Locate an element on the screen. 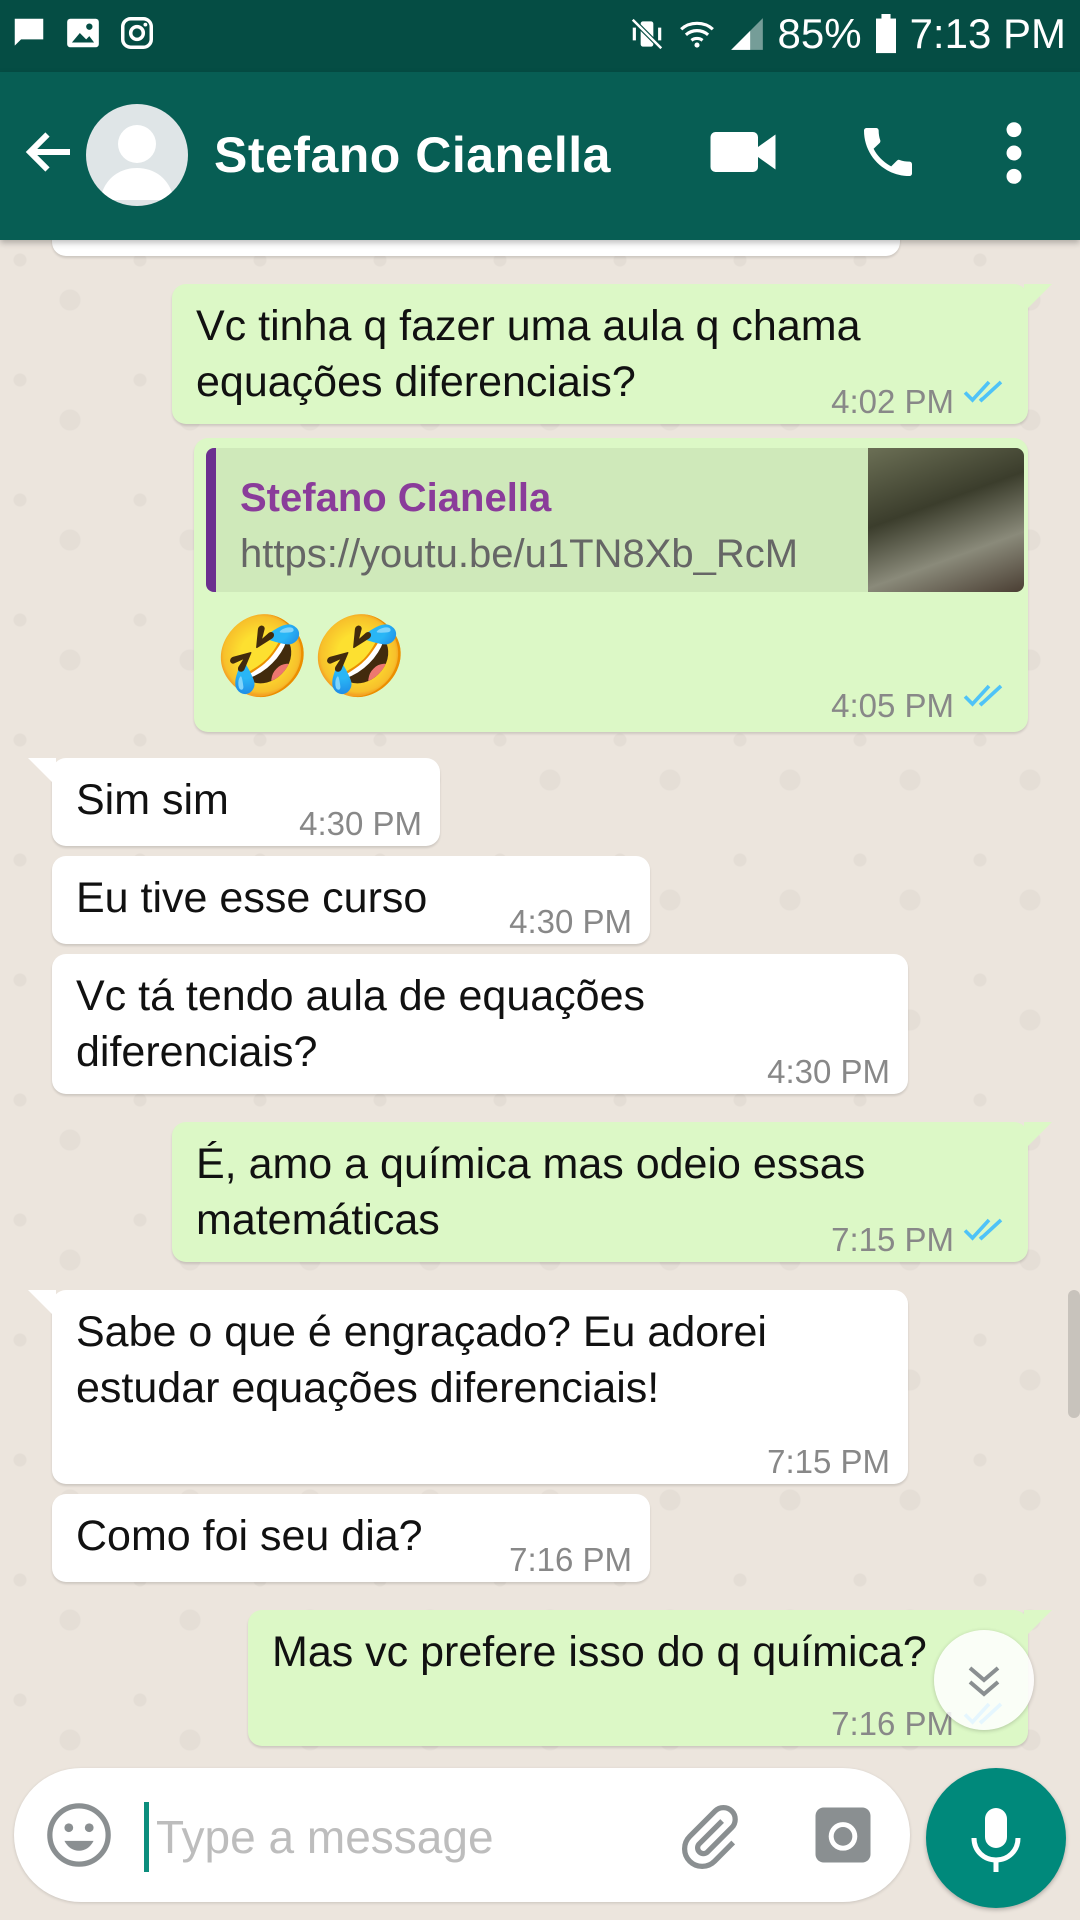 The height and width of the screenshot is (1920, 1080). vibrate-mute-icon is located at coordinates (646, 34).